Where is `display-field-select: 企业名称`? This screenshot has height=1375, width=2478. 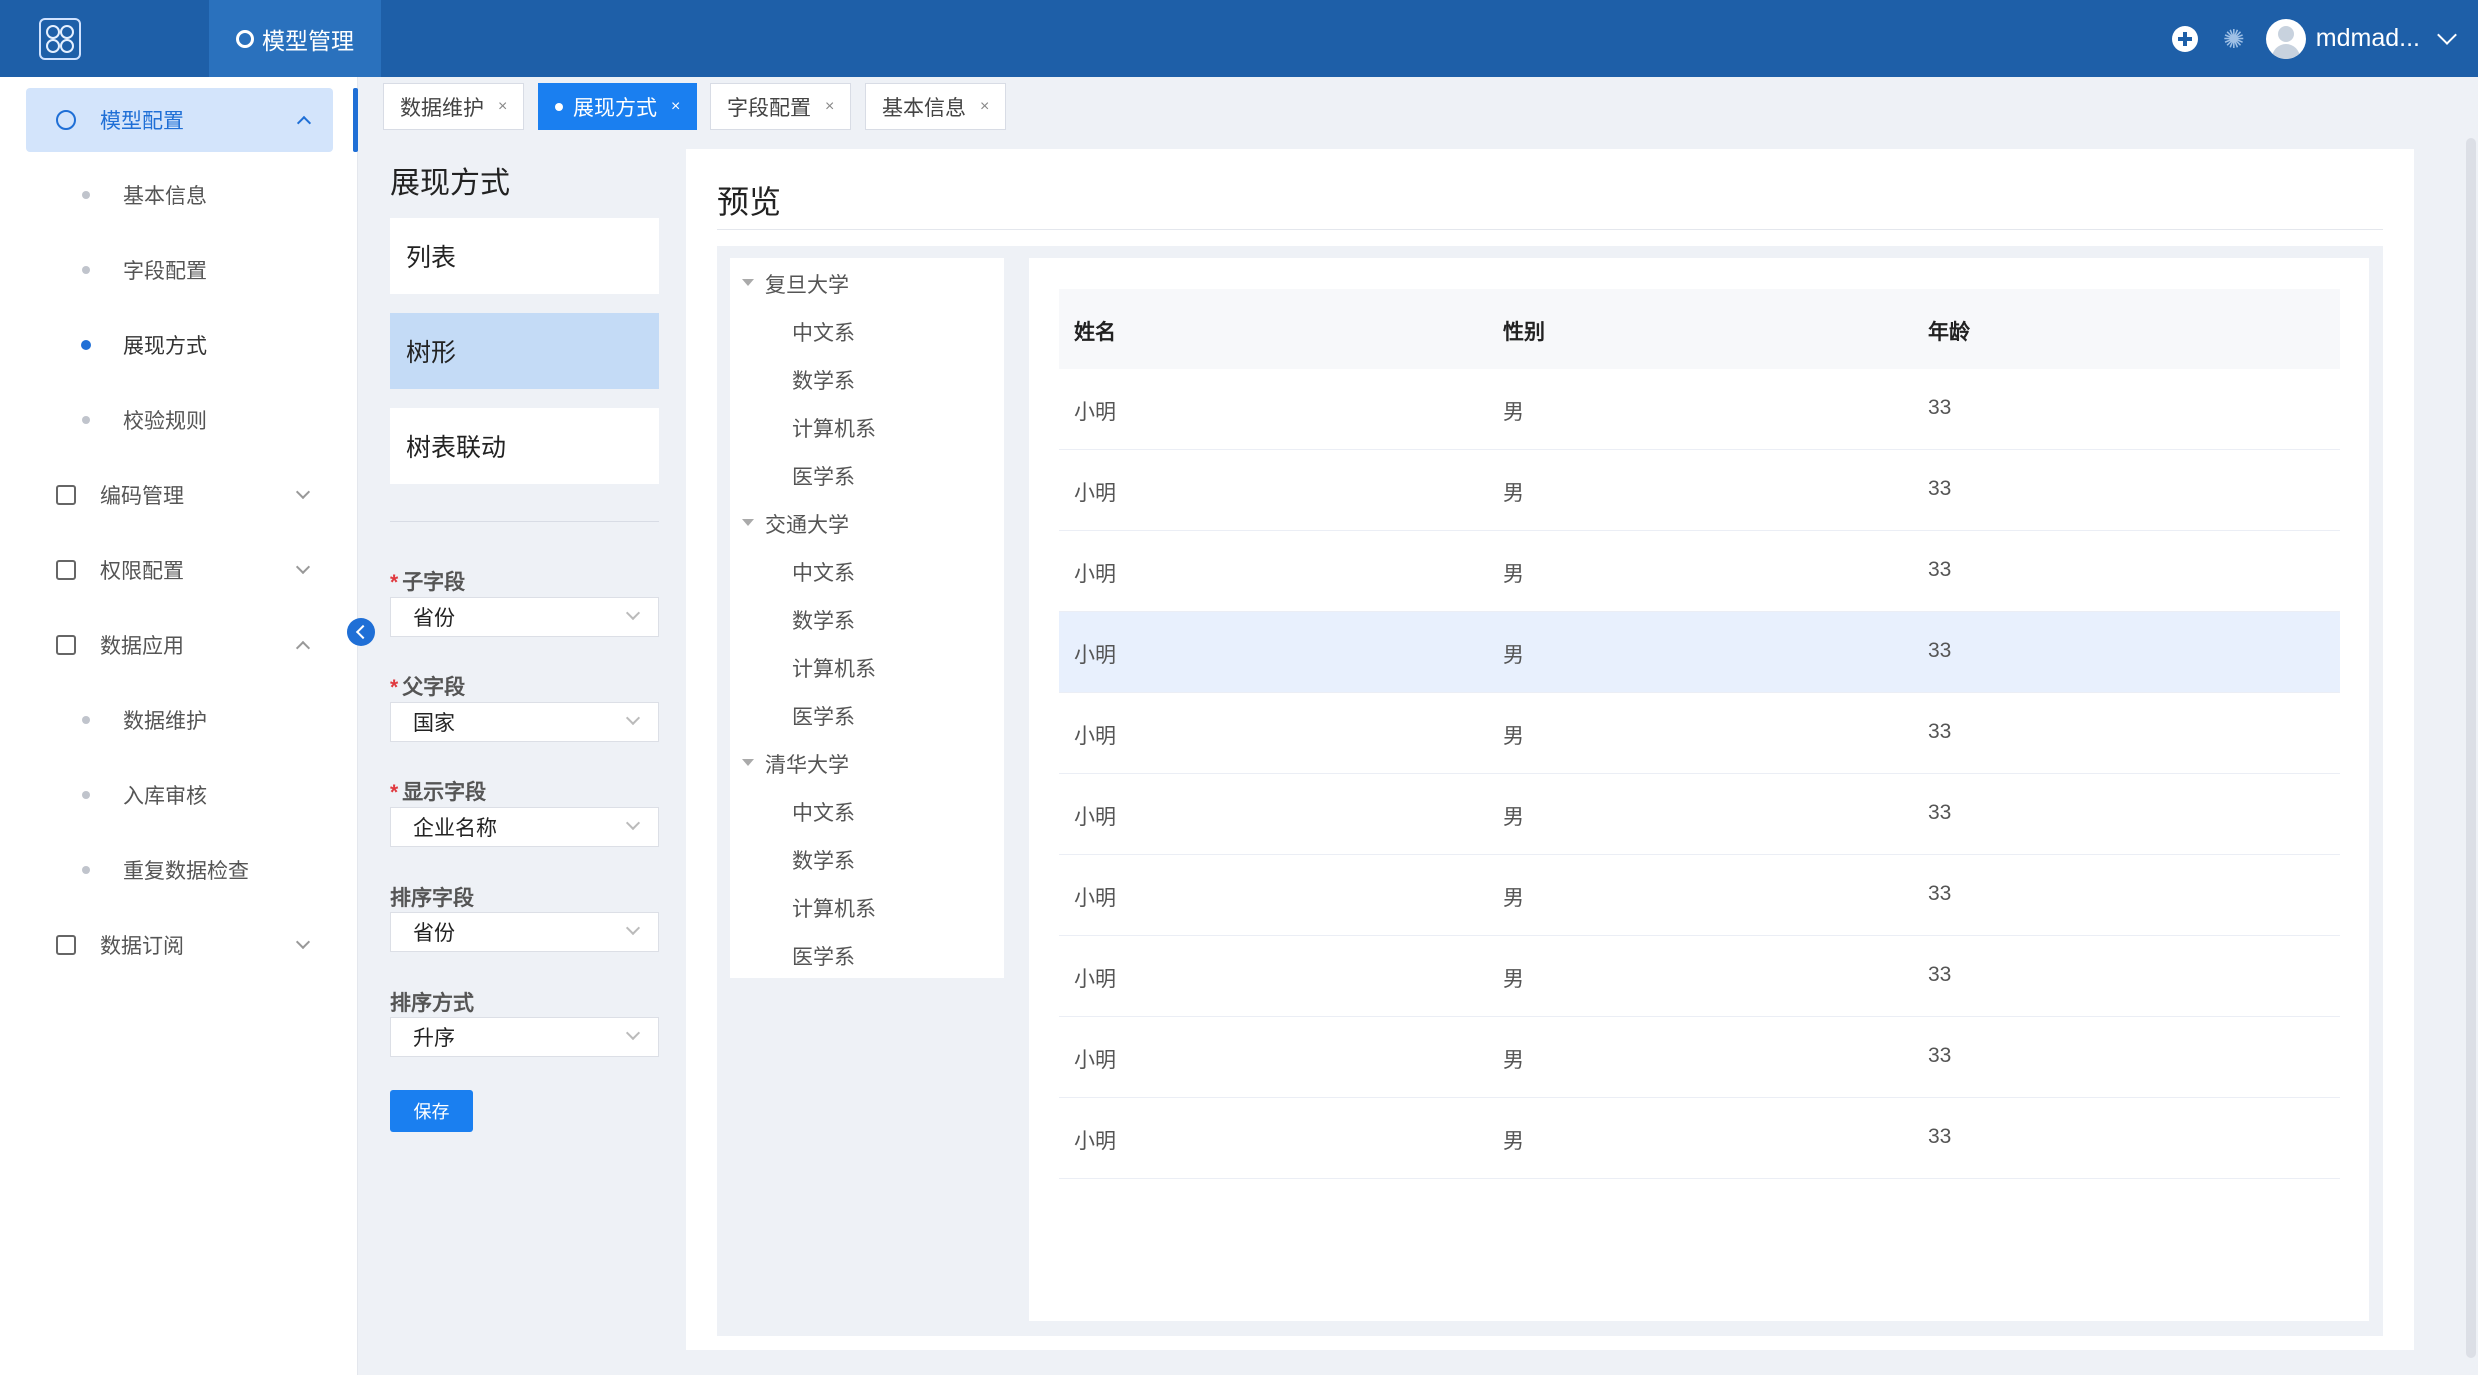 display-field-select: 企业名称 is located at coordinates (524, 827).